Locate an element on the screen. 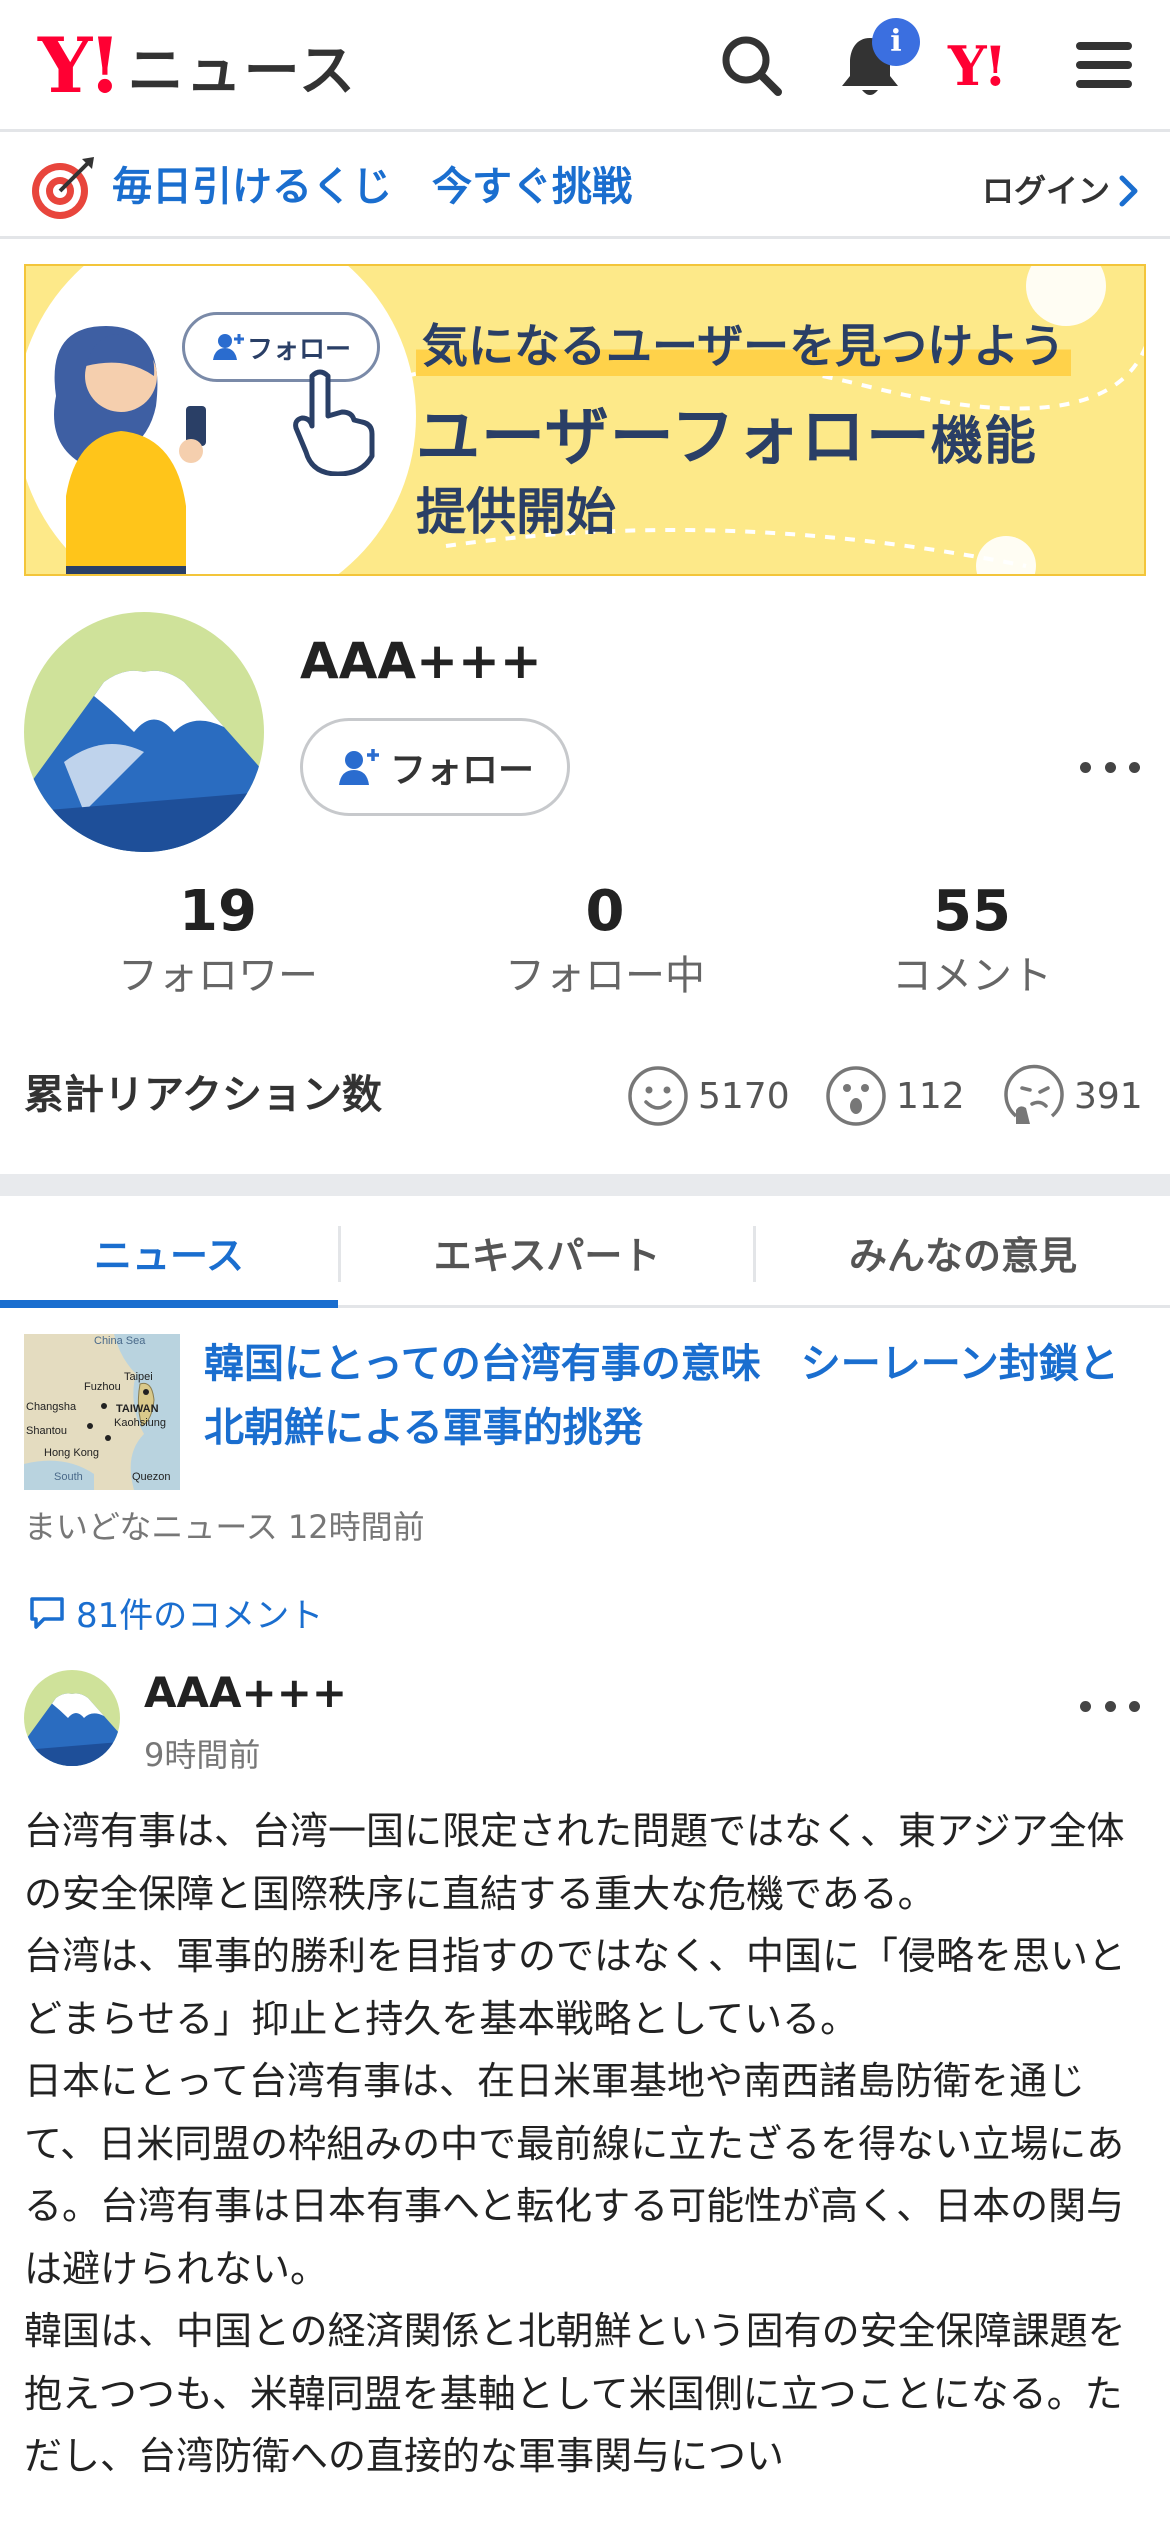 This screenshot has width=1170, height=2532. article-source-time: まいどなニュース 12時間前 is located at coordinates (224, 1527).